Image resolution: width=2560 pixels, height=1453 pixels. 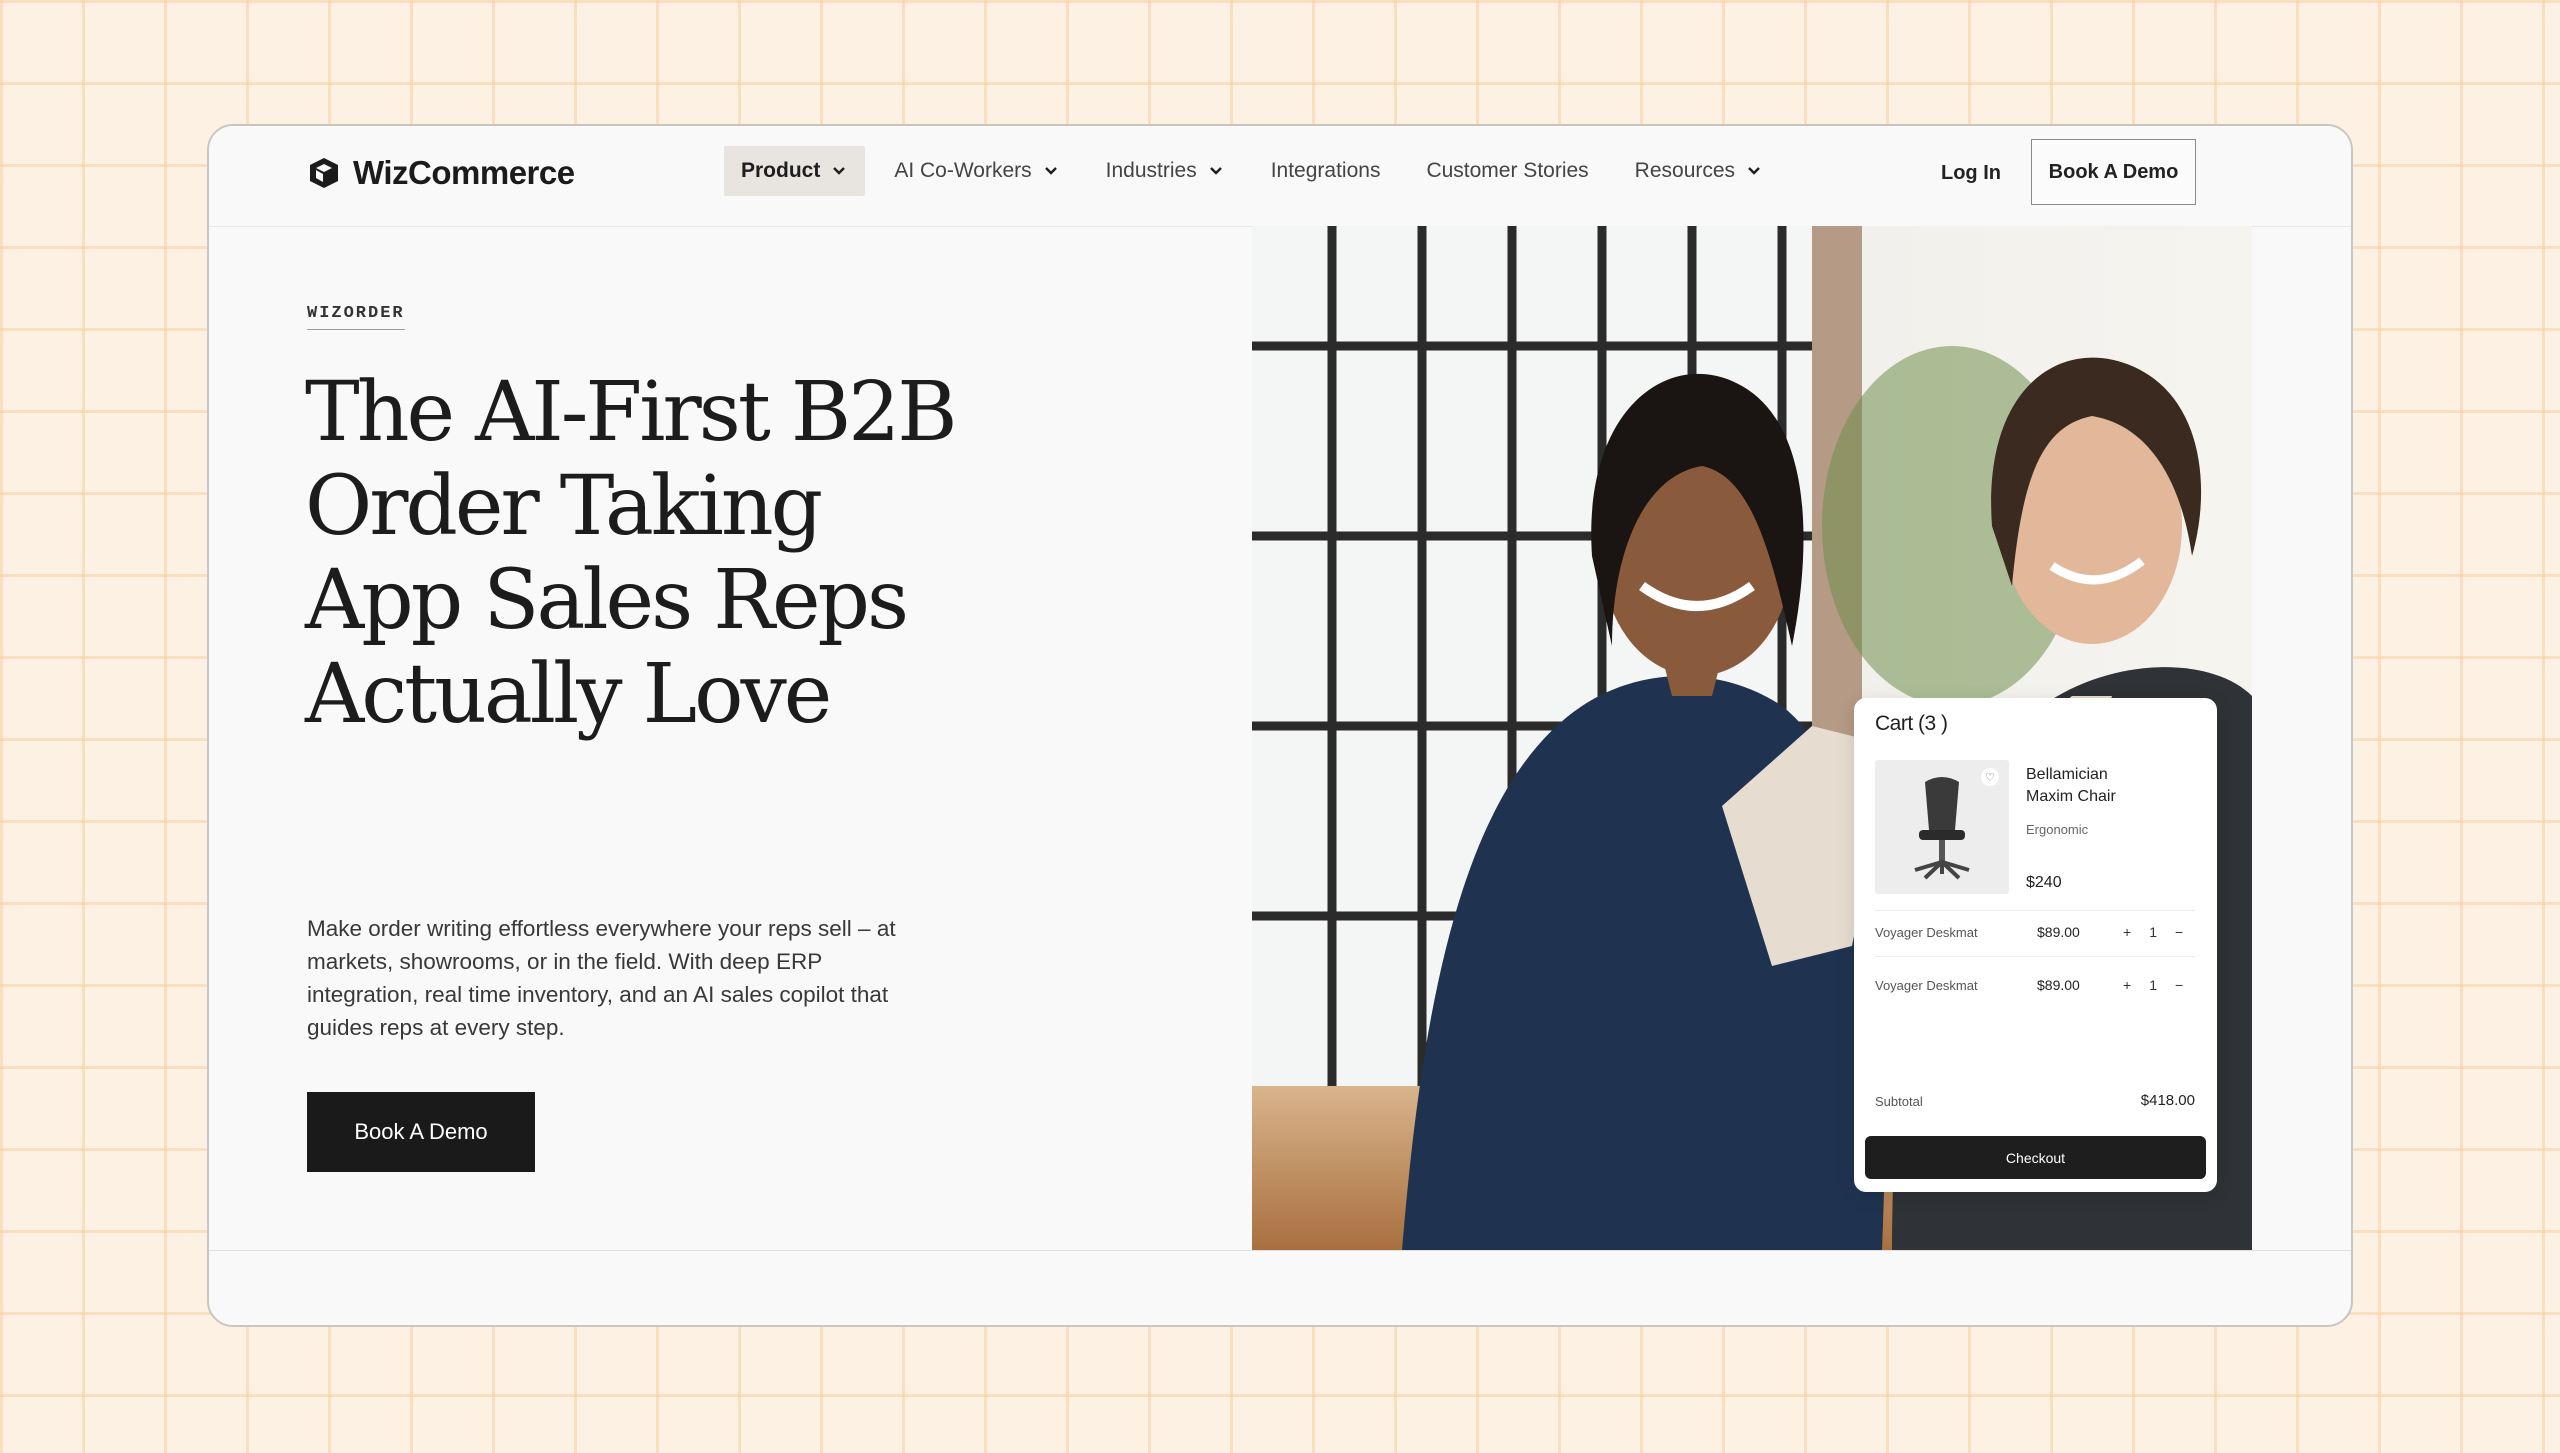 What do you see at coordinates (1911, 723) in the screenshot?
I see `cart-title: Cart (3 )` at bounding box center [1911, 723].